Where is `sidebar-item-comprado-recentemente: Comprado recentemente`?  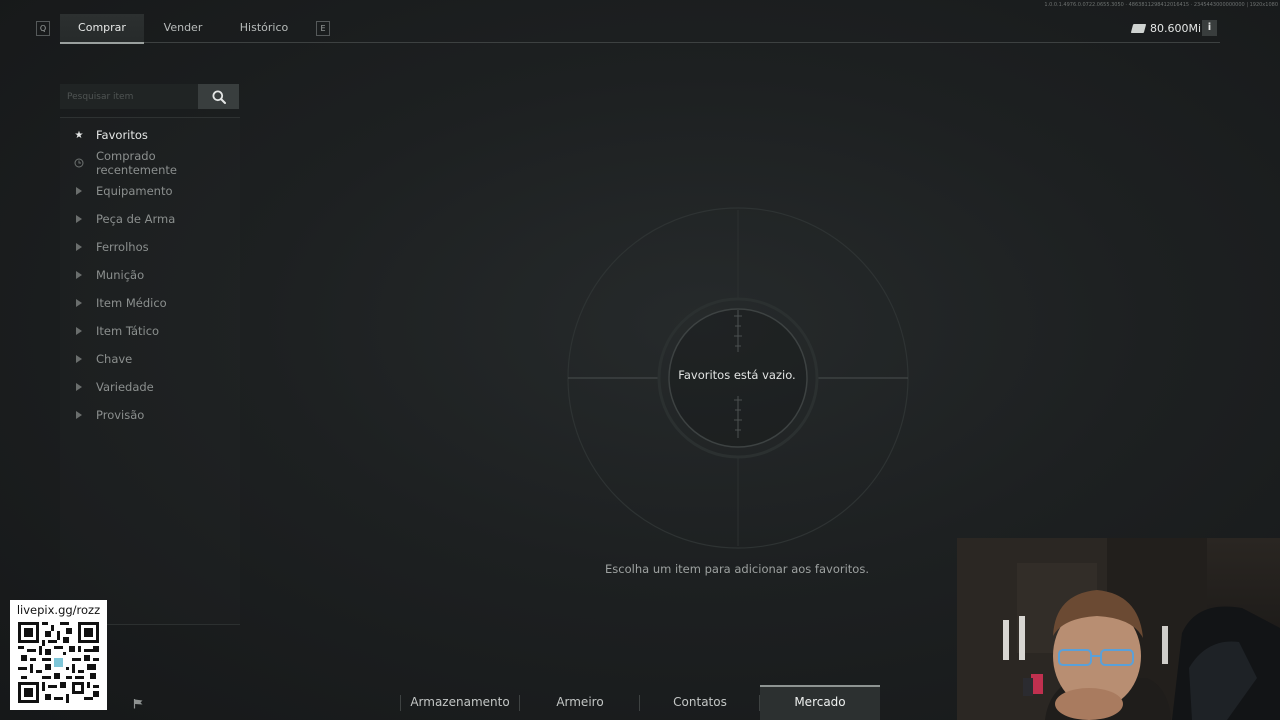
sidebar-item-comprado-recentemente: Comprado recentemente is located at coordinates (150, 163).